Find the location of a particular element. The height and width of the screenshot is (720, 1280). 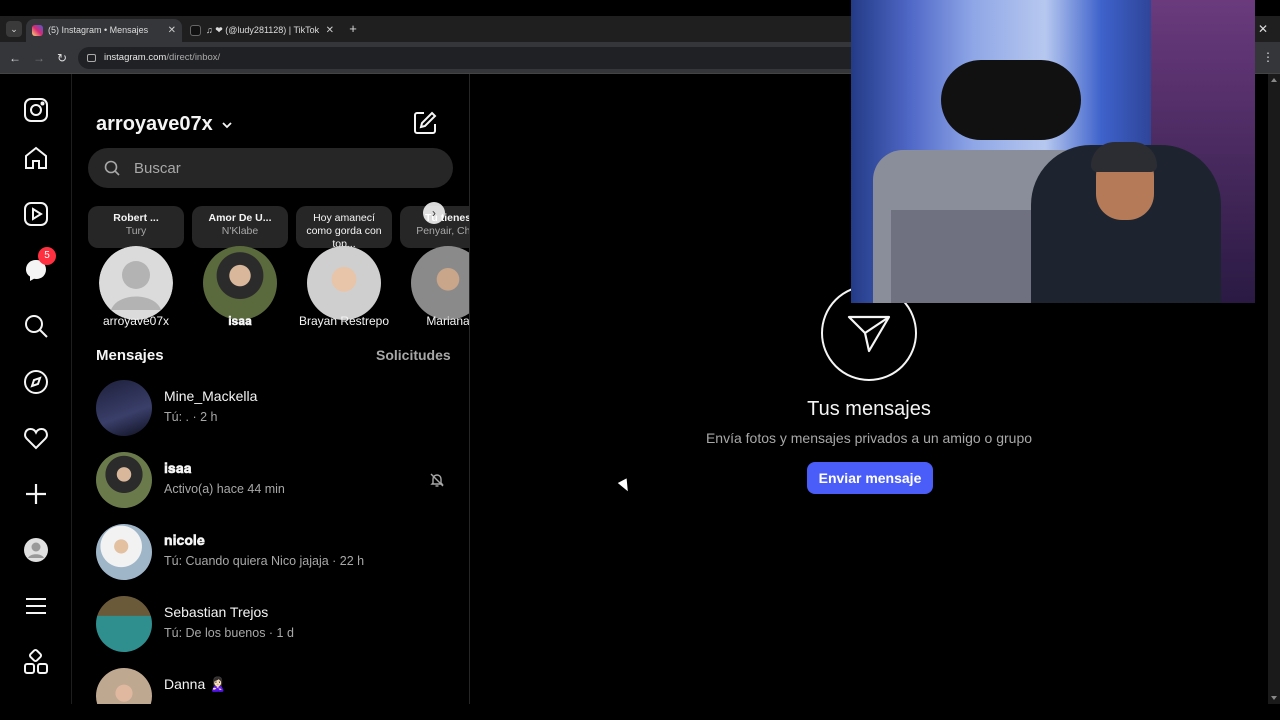

thread-preview: Tú: Cuando quiera Nico jajaja · 22 h is located at coordinates (264, 561).